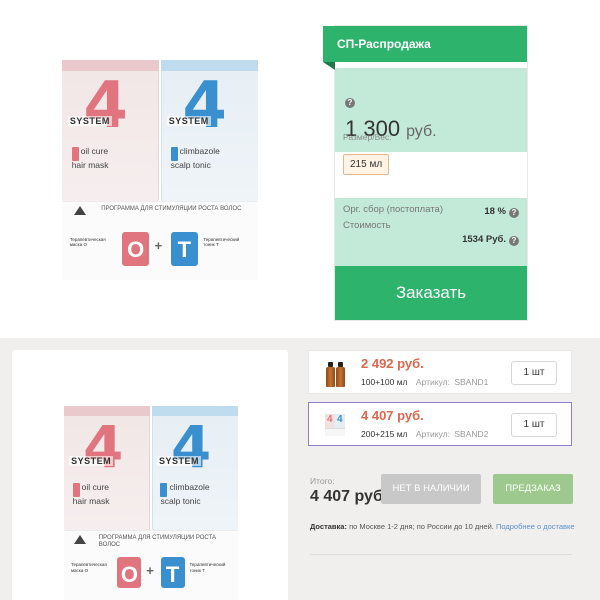 This screenshot has height=600, width=600. What do you see at coordinates (79, 211) in the screenshot?
I see `brand-logo-icon` at bounding box center [79, 211].